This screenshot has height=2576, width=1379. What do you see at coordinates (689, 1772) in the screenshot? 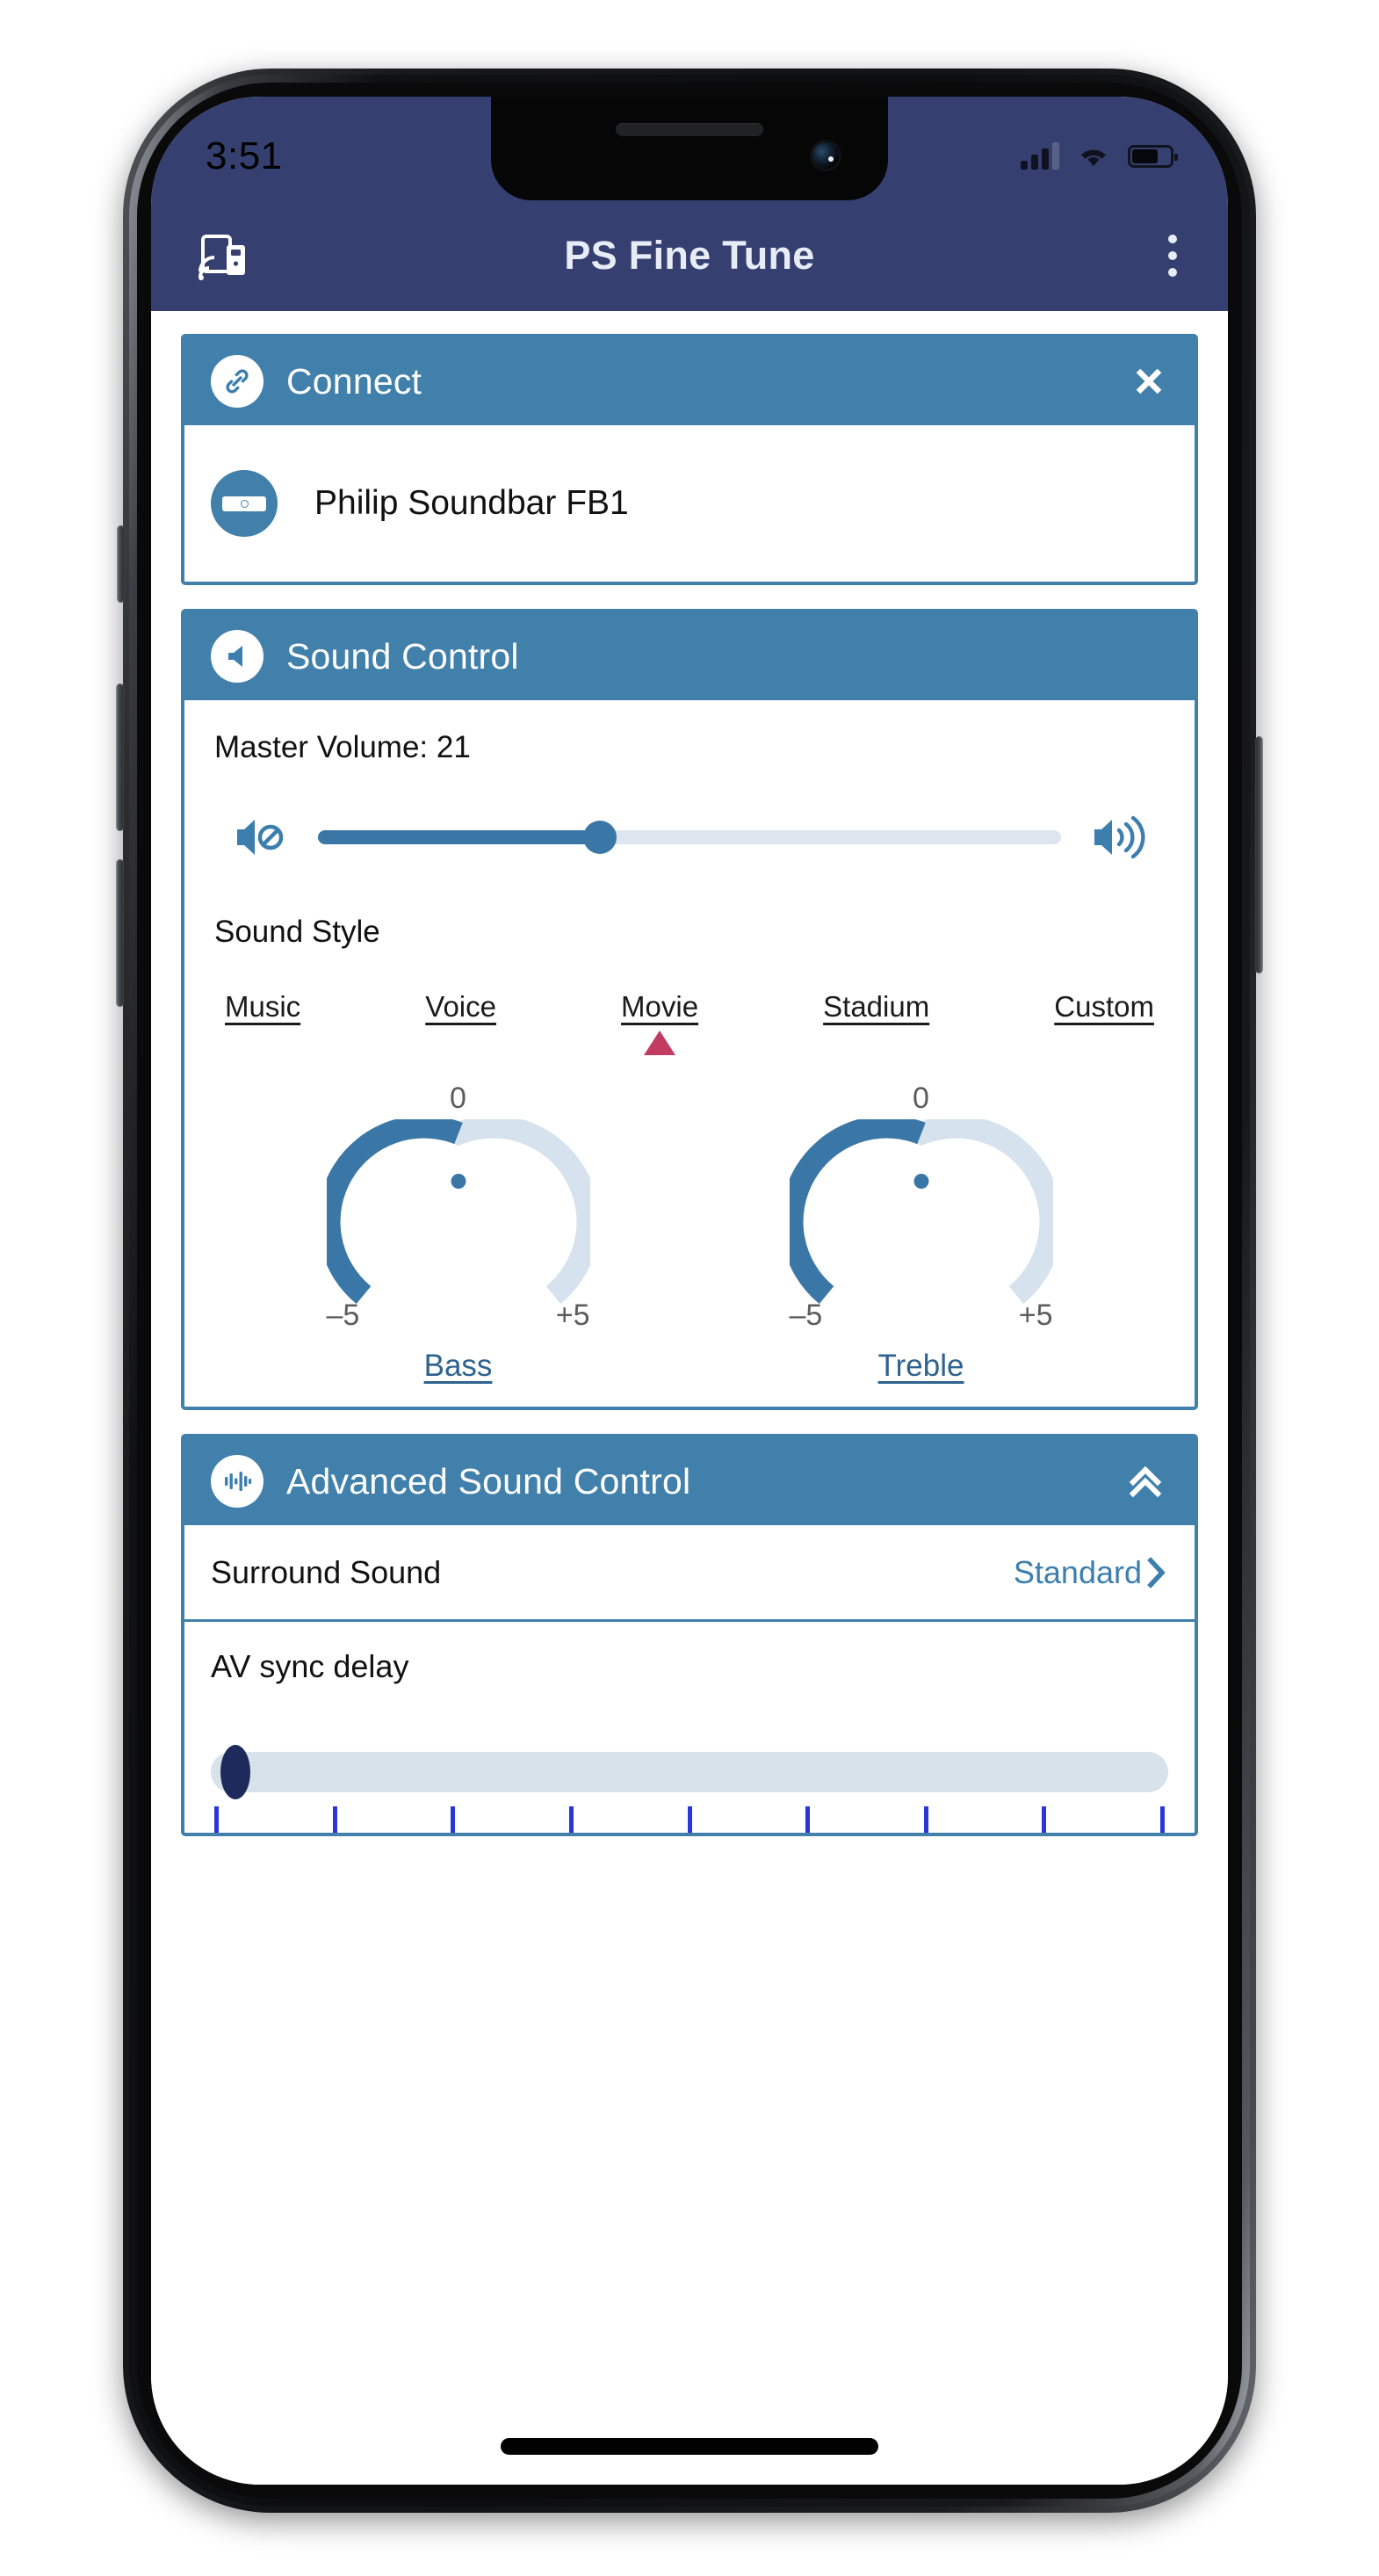
I see `av-sync-delay-slider` at bounding box center [689, 1772].